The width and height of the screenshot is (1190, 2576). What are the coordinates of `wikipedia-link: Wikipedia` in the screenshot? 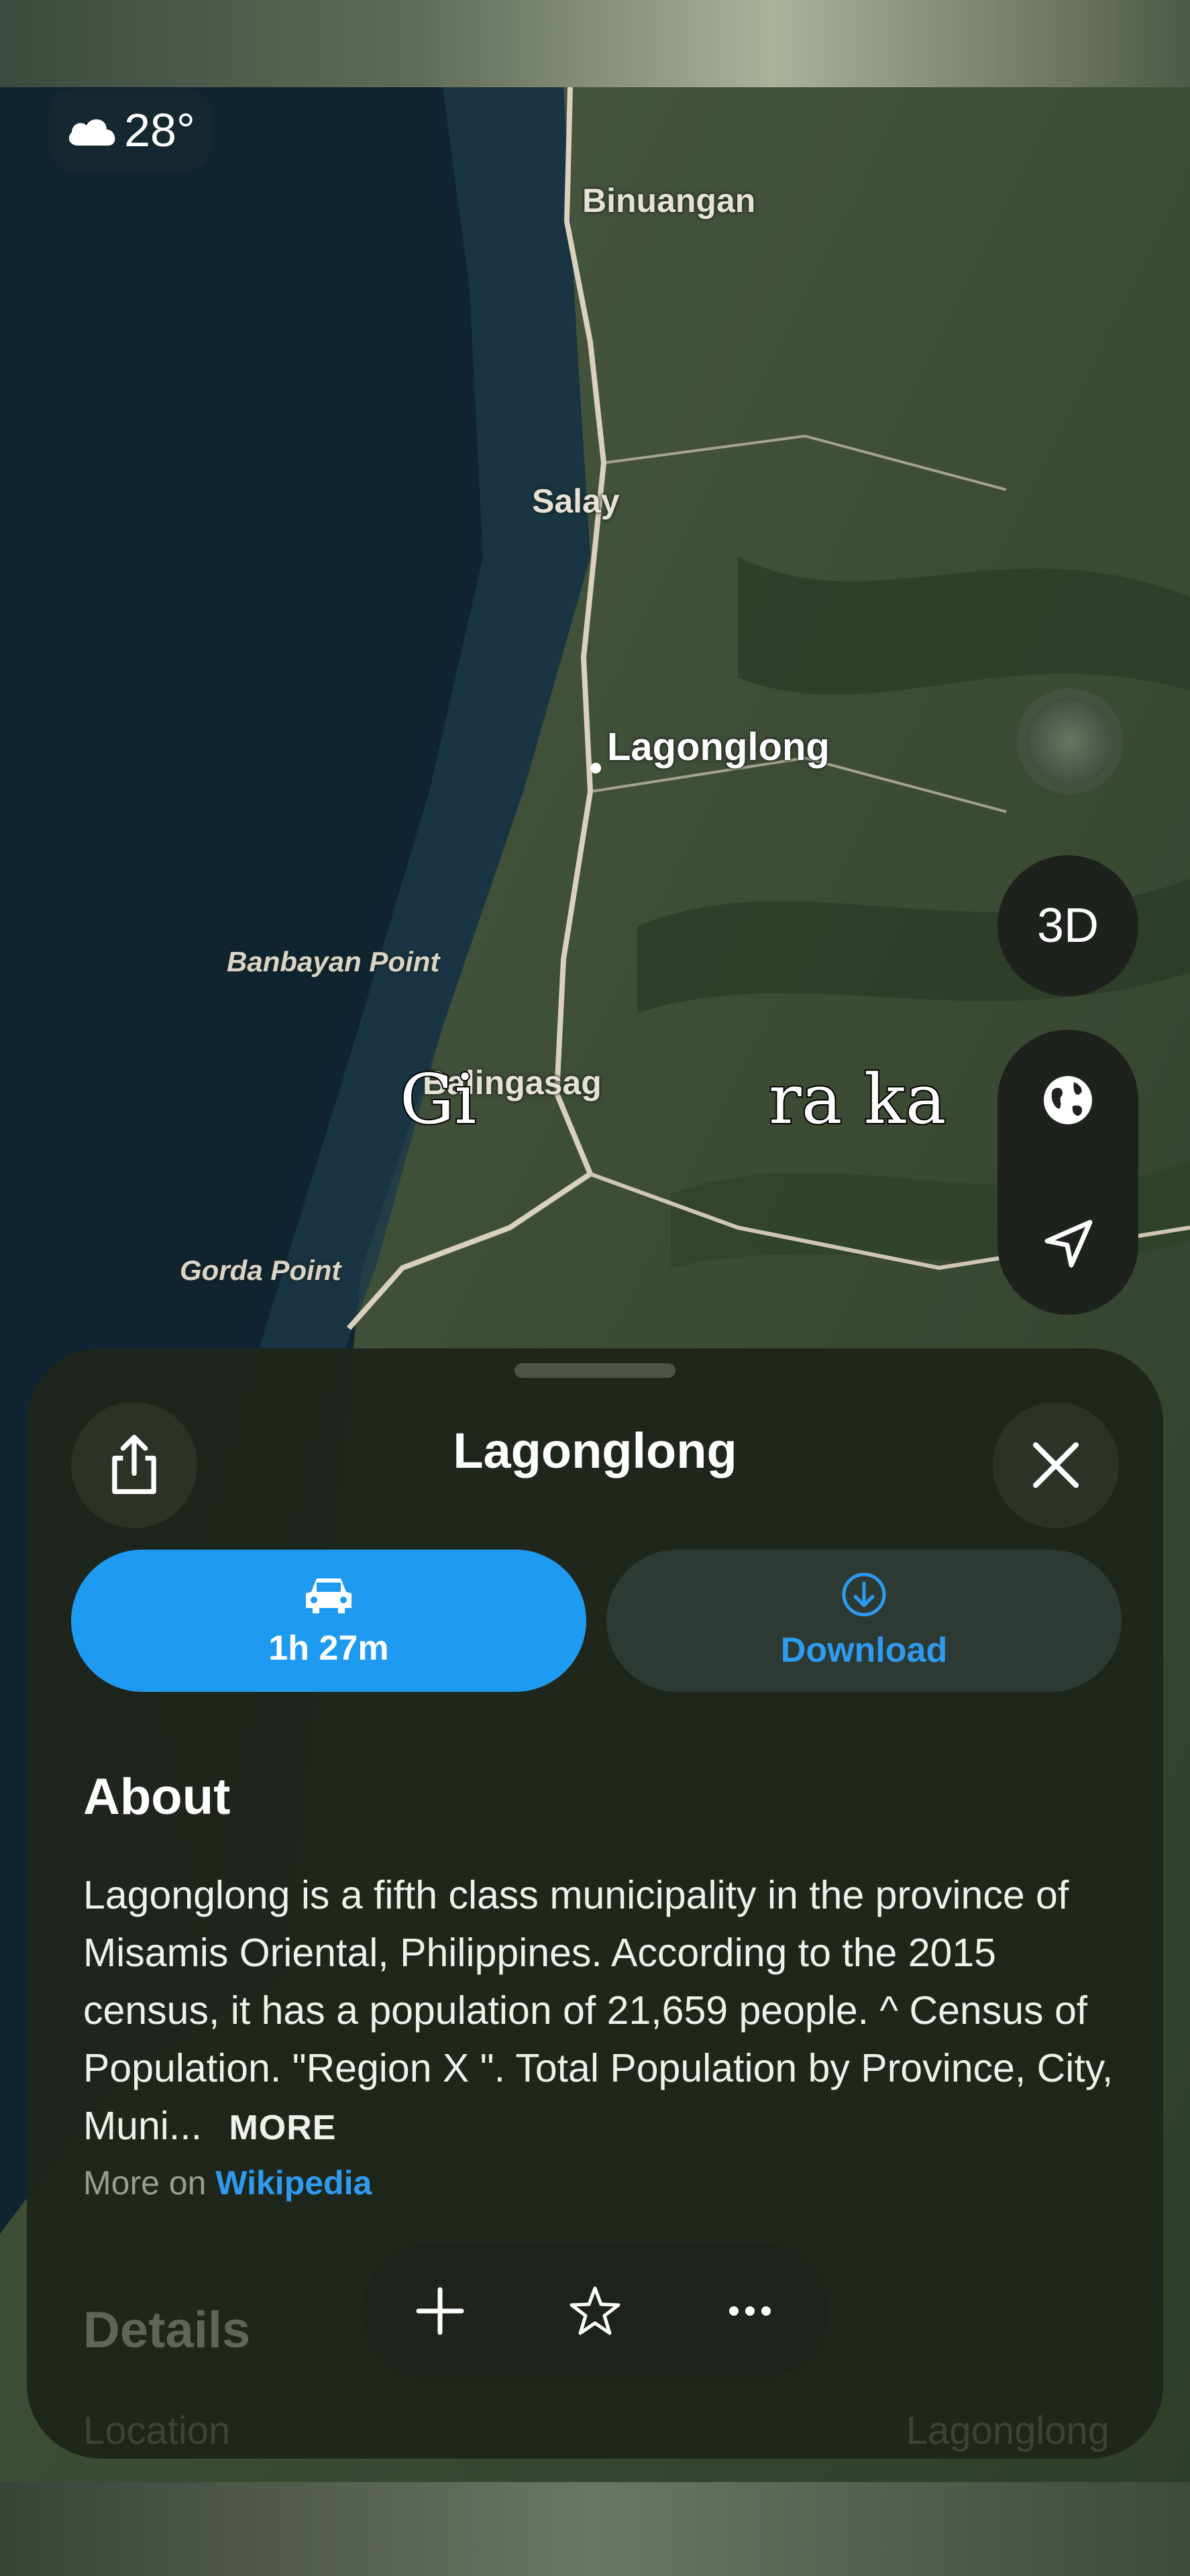 It's located at (293, 2183).